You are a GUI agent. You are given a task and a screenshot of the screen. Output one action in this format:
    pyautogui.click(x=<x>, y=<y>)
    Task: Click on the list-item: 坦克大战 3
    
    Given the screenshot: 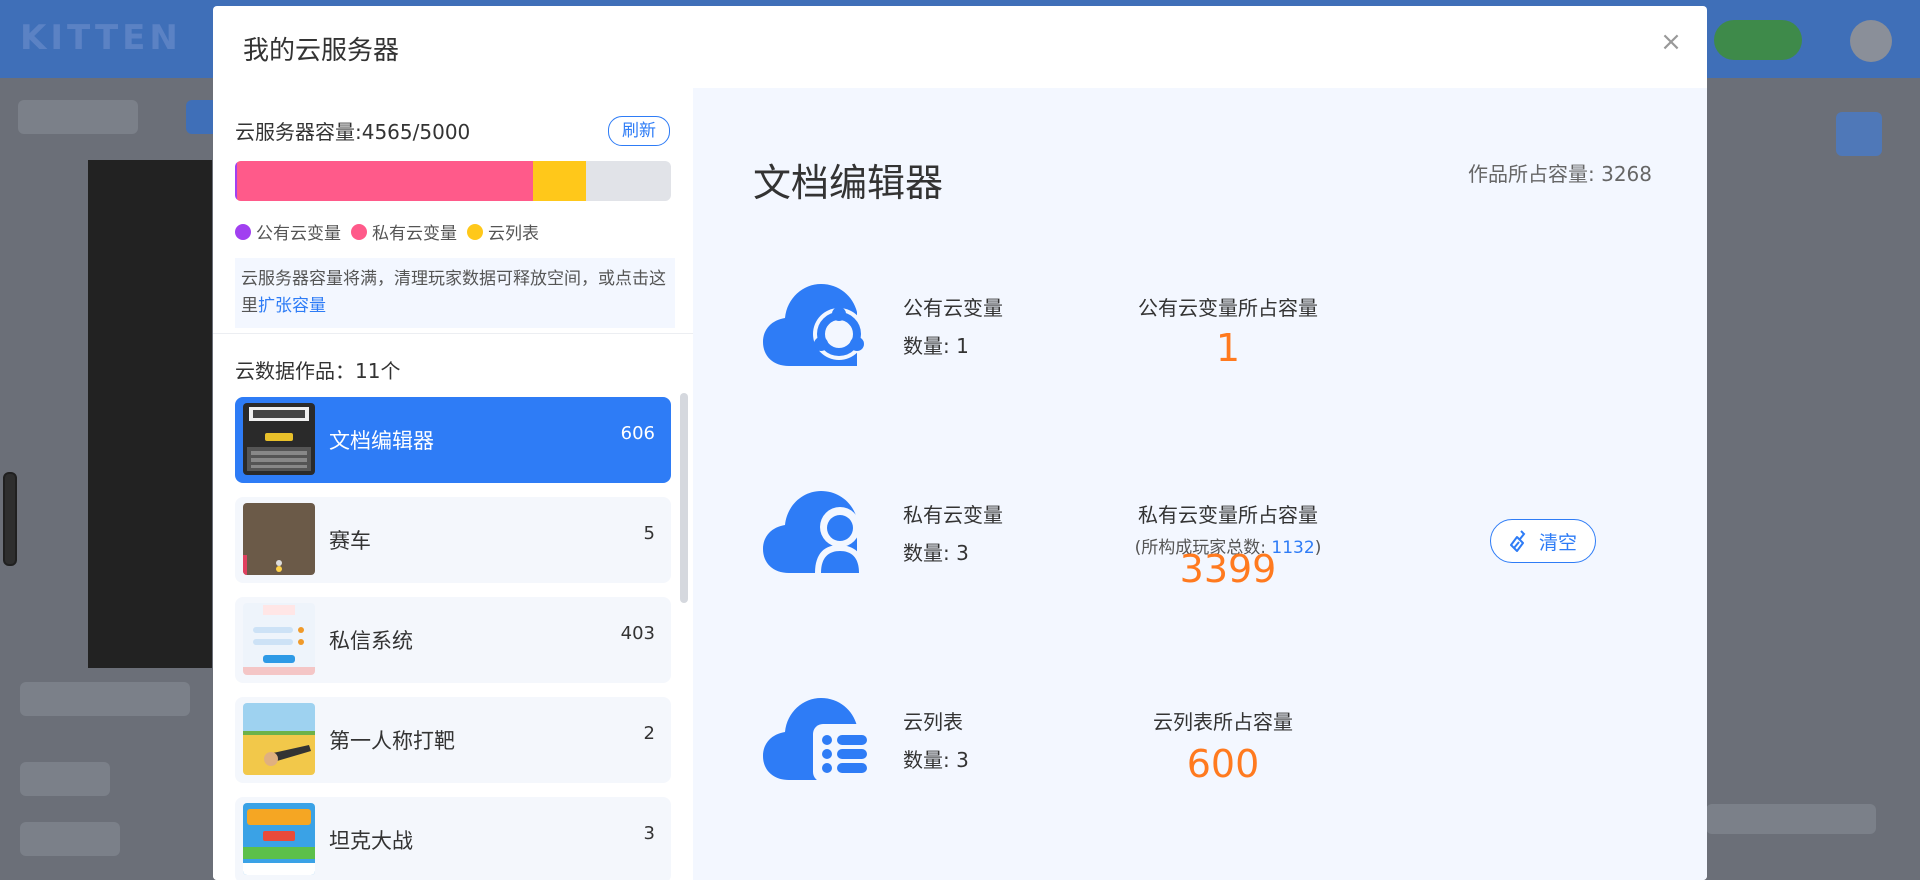 What is the action you would take?
    pyautogui.click(x=453, y=838)
    